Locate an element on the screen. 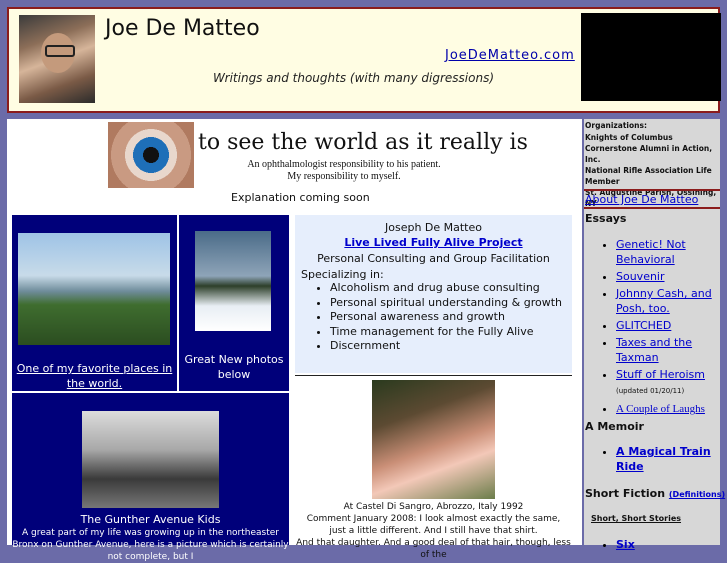  new-photos-panel: Great New photos below is located at coordinates (234, 303).